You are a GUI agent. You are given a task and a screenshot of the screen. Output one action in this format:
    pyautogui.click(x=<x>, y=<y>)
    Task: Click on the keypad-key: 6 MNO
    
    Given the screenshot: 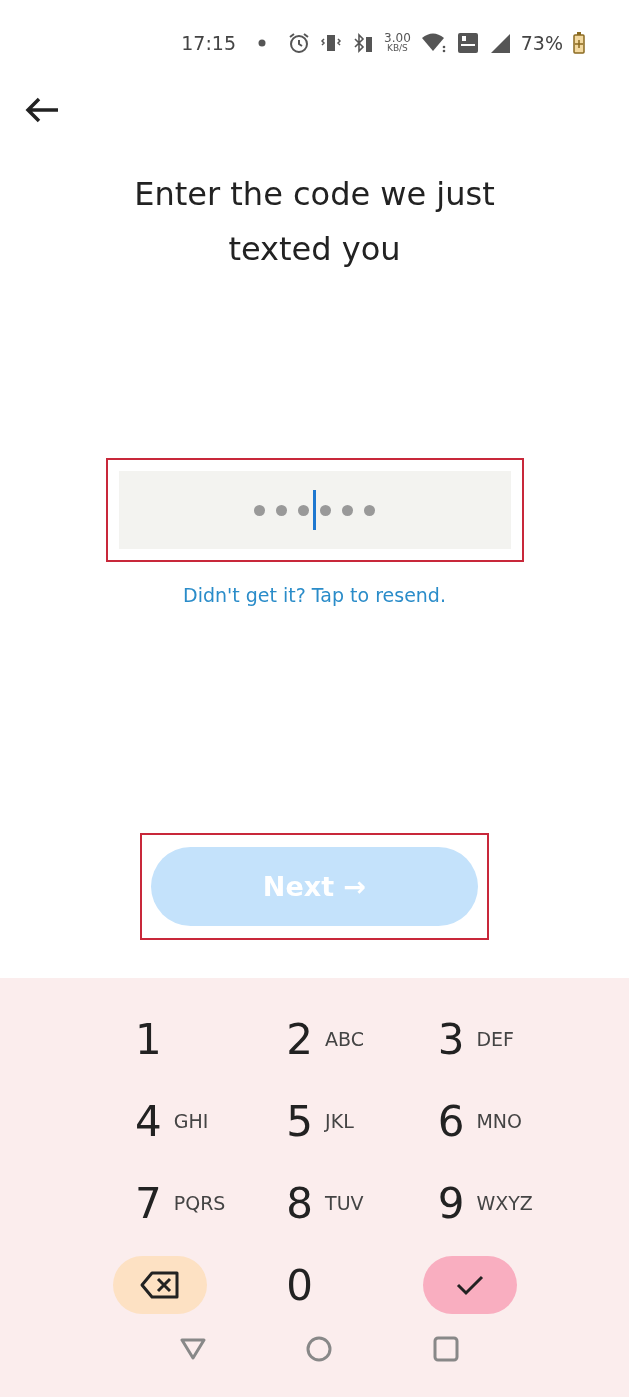 What is the action you would take?
    pyautogui.click(x=479, y=1121)
    